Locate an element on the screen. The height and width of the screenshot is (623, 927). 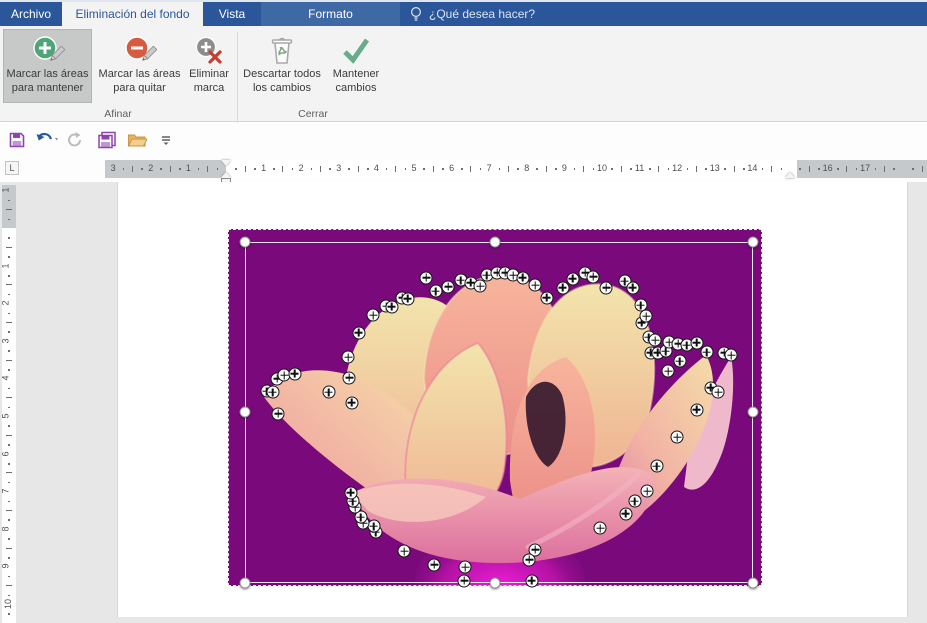
save-icon is located at coordinates (17, 140).